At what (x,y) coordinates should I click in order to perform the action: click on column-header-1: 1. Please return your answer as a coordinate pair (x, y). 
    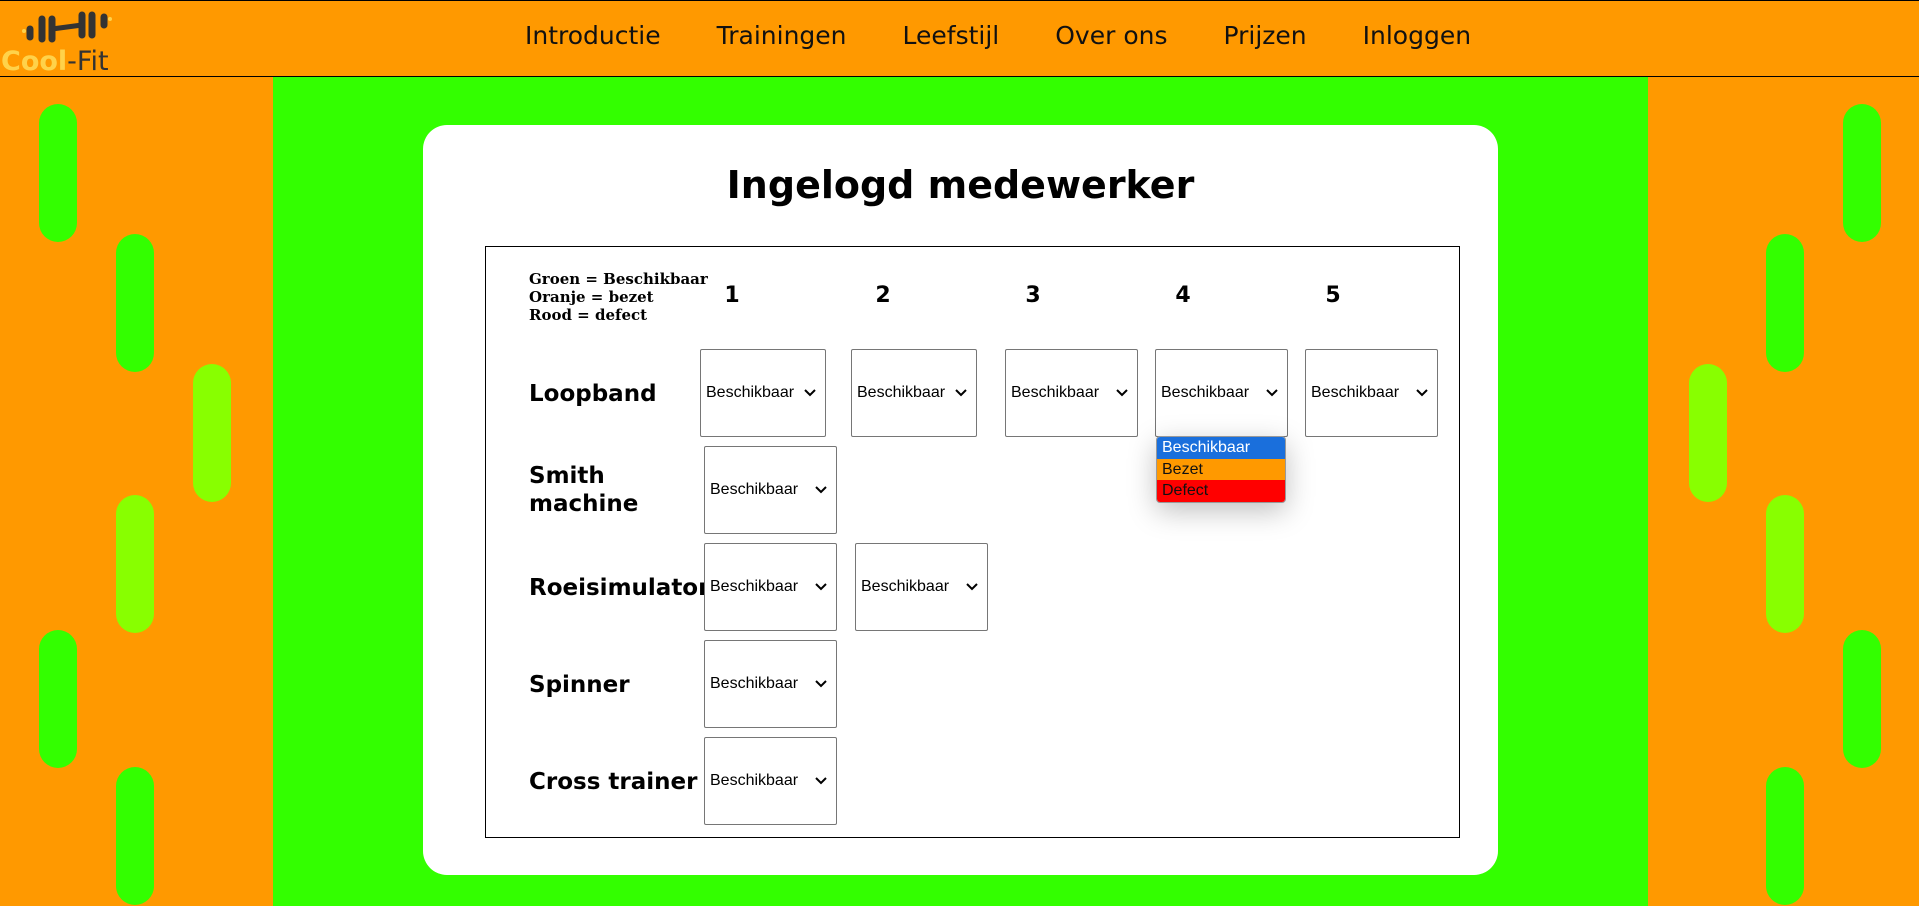
    Looking at the image, I should click on (732, 295).